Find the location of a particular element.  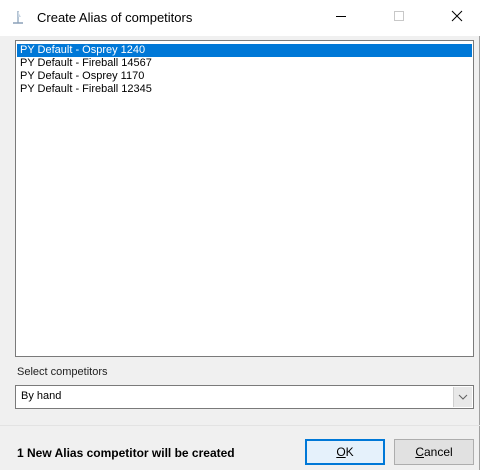

ok-button: OK is located at coordinates (345, 452).